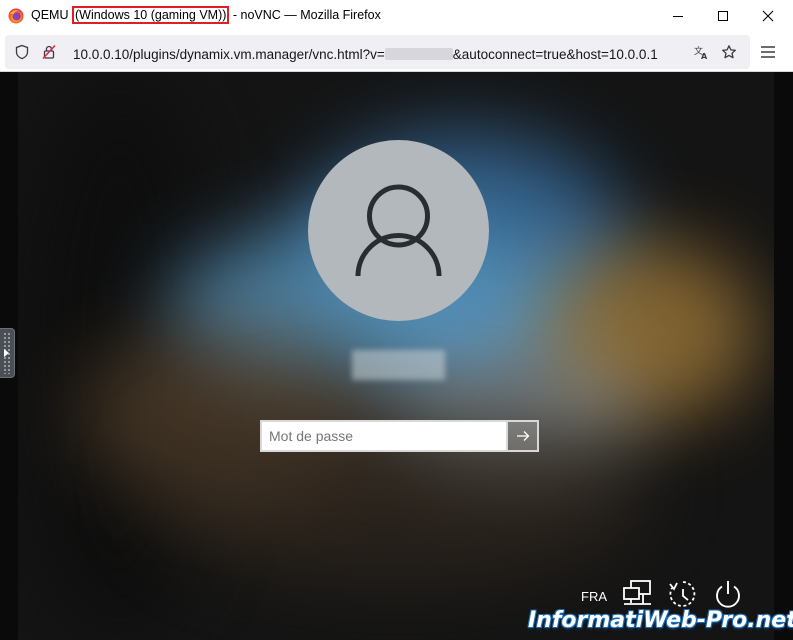 The width and height of the screenshot is (793, 640). What do you see at coordinates (660, 620) in the screenshot?
I see `site-watermark: InformatiWeb-Pro.net` at bounding box center [660, 620].